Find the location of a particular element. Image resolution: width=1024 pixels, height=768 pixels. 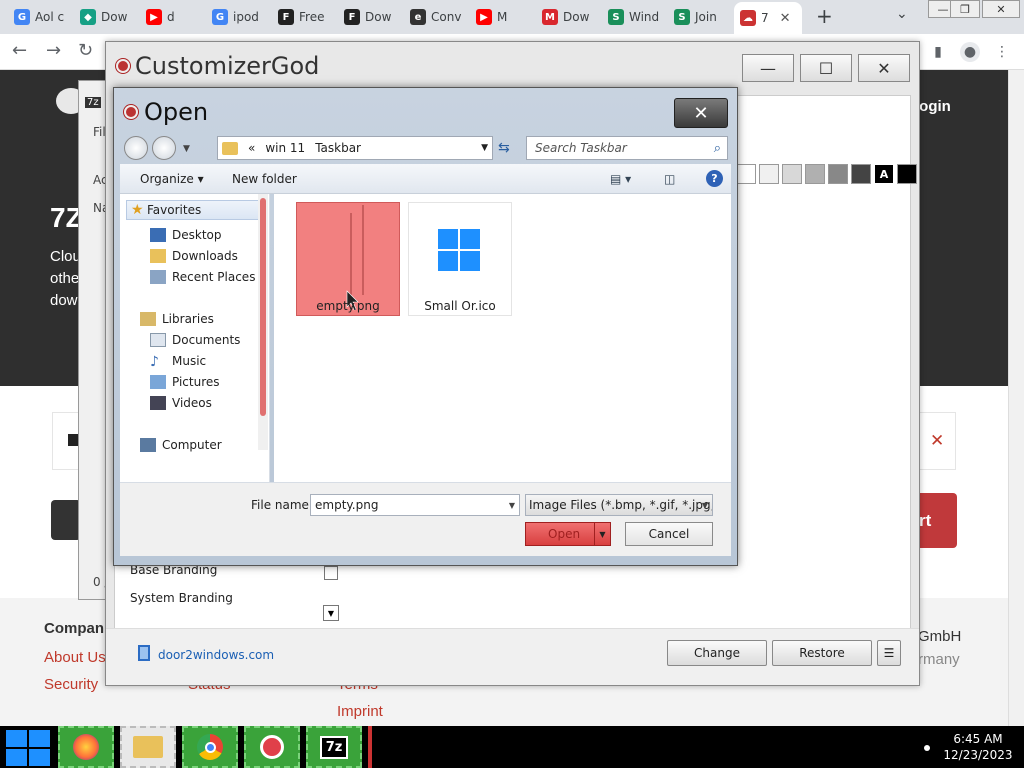

menu-button: ☰ is located at coordinates (889, 653).